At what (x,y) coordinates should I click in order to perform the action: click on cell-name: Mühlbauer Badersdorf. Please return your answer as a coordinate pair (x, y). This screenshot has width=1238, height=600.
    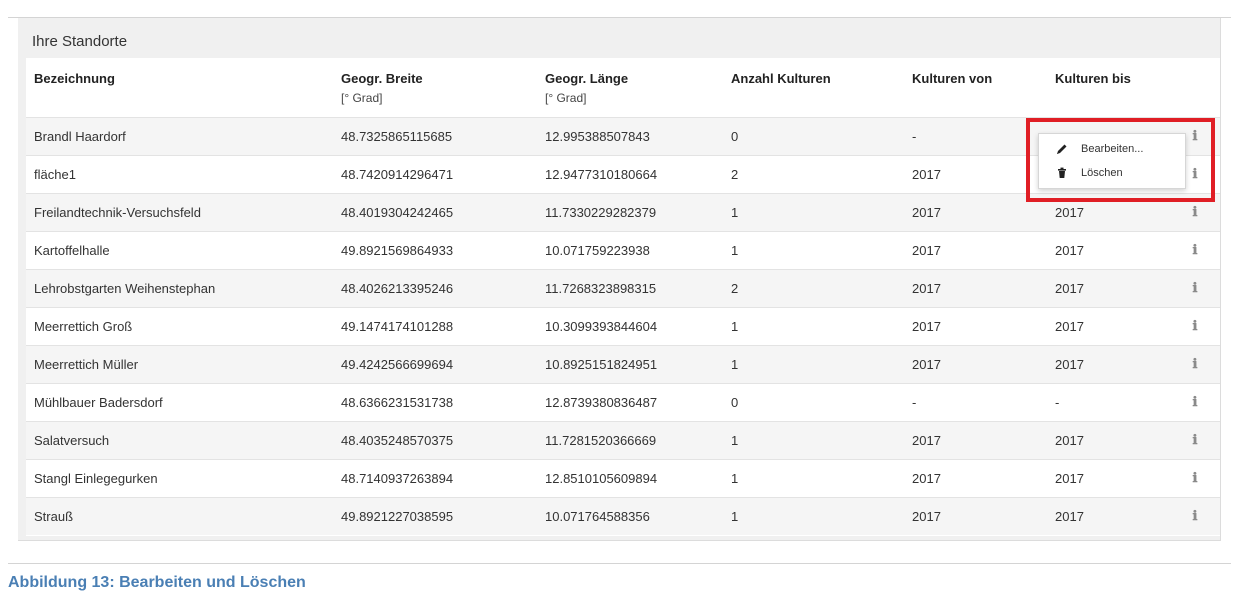
    Looking at the image, I should click on (98, 402).